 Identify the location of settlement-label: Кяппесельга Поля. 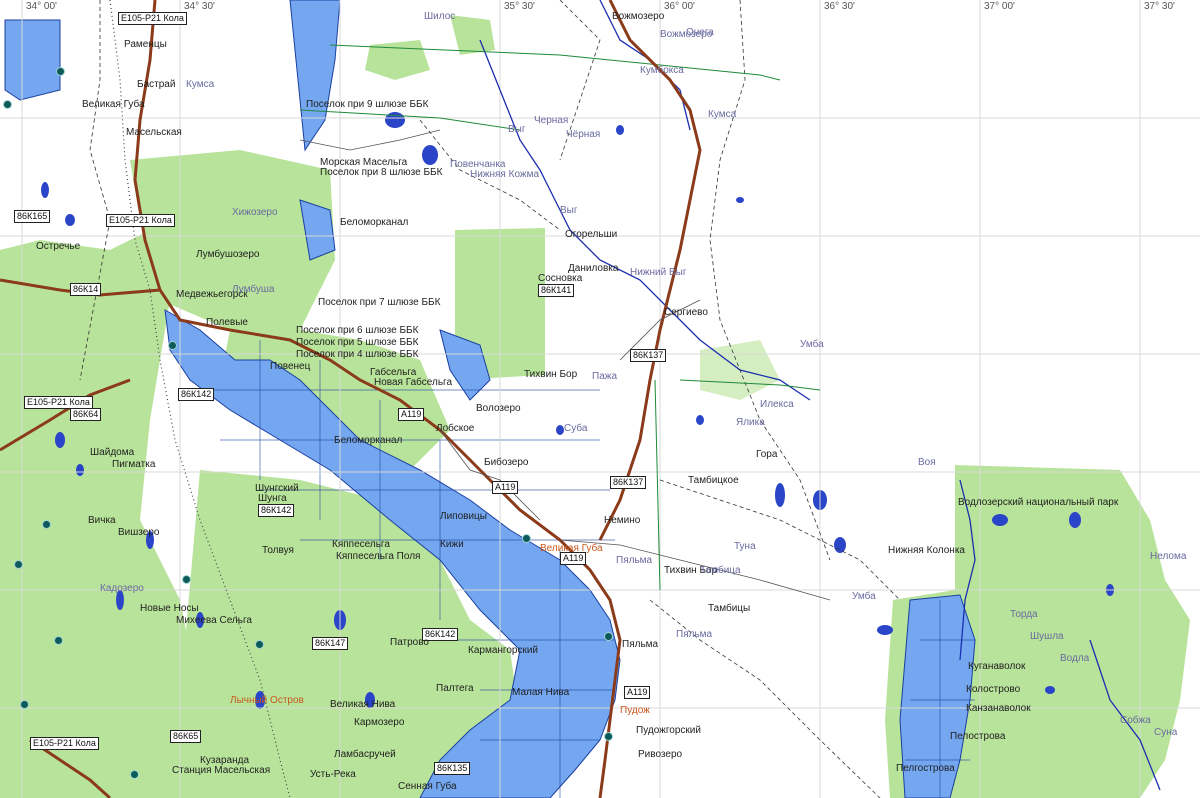
(378, 556).